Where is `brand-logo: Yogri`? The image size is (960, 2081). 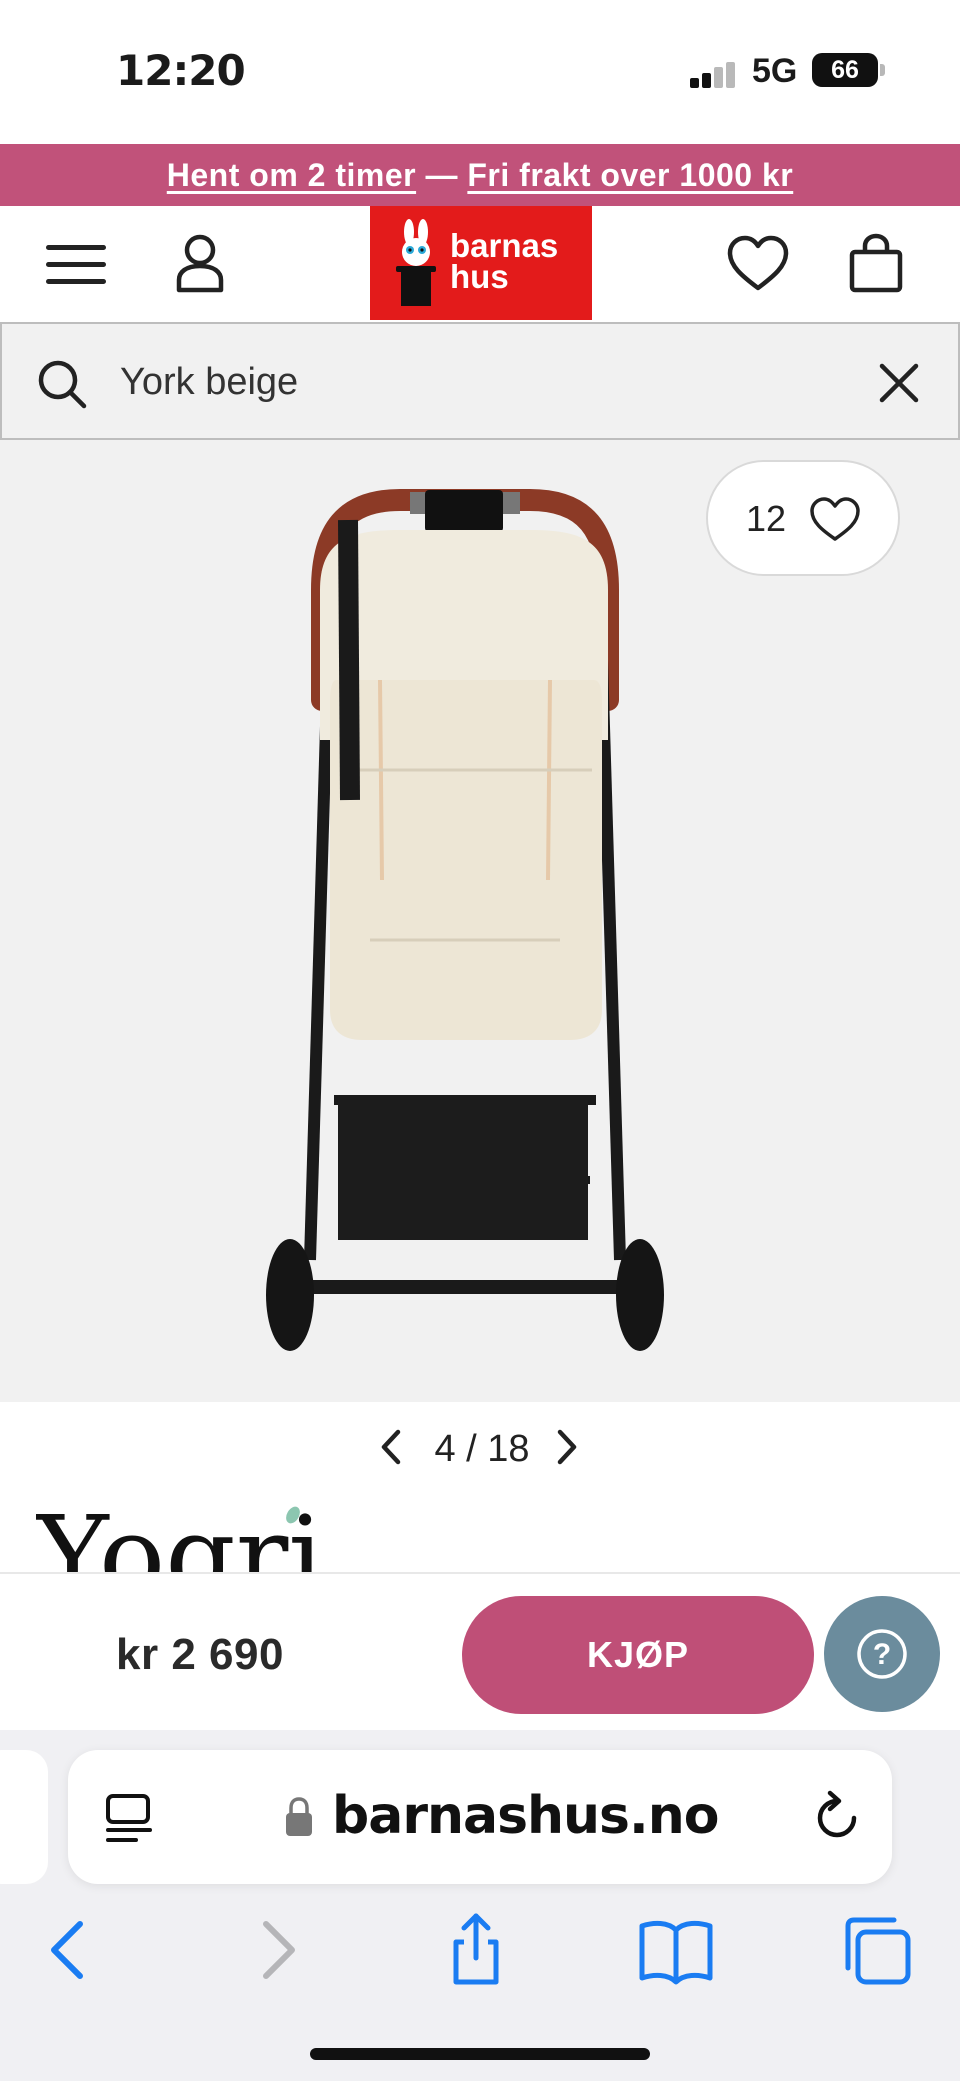
brand-logo: Yogri is located at coordinates (186, 1534).